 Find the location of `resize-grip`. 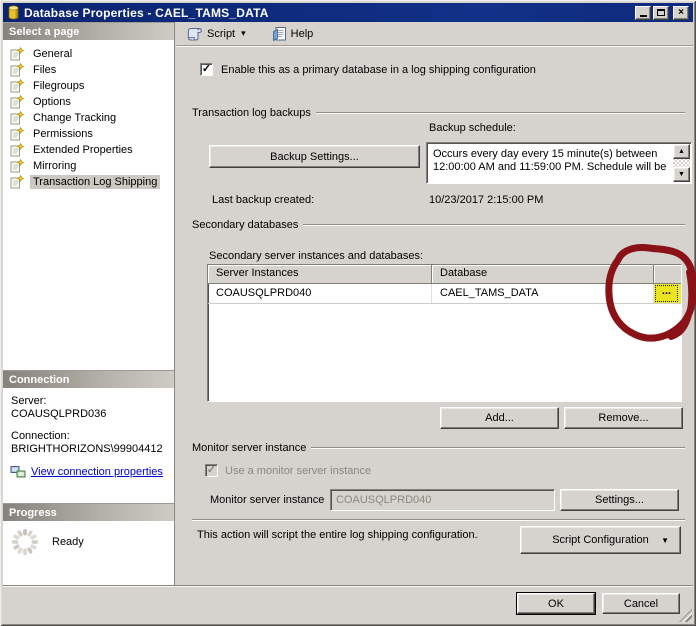

resize-grip is located at coordinates (685, 615).